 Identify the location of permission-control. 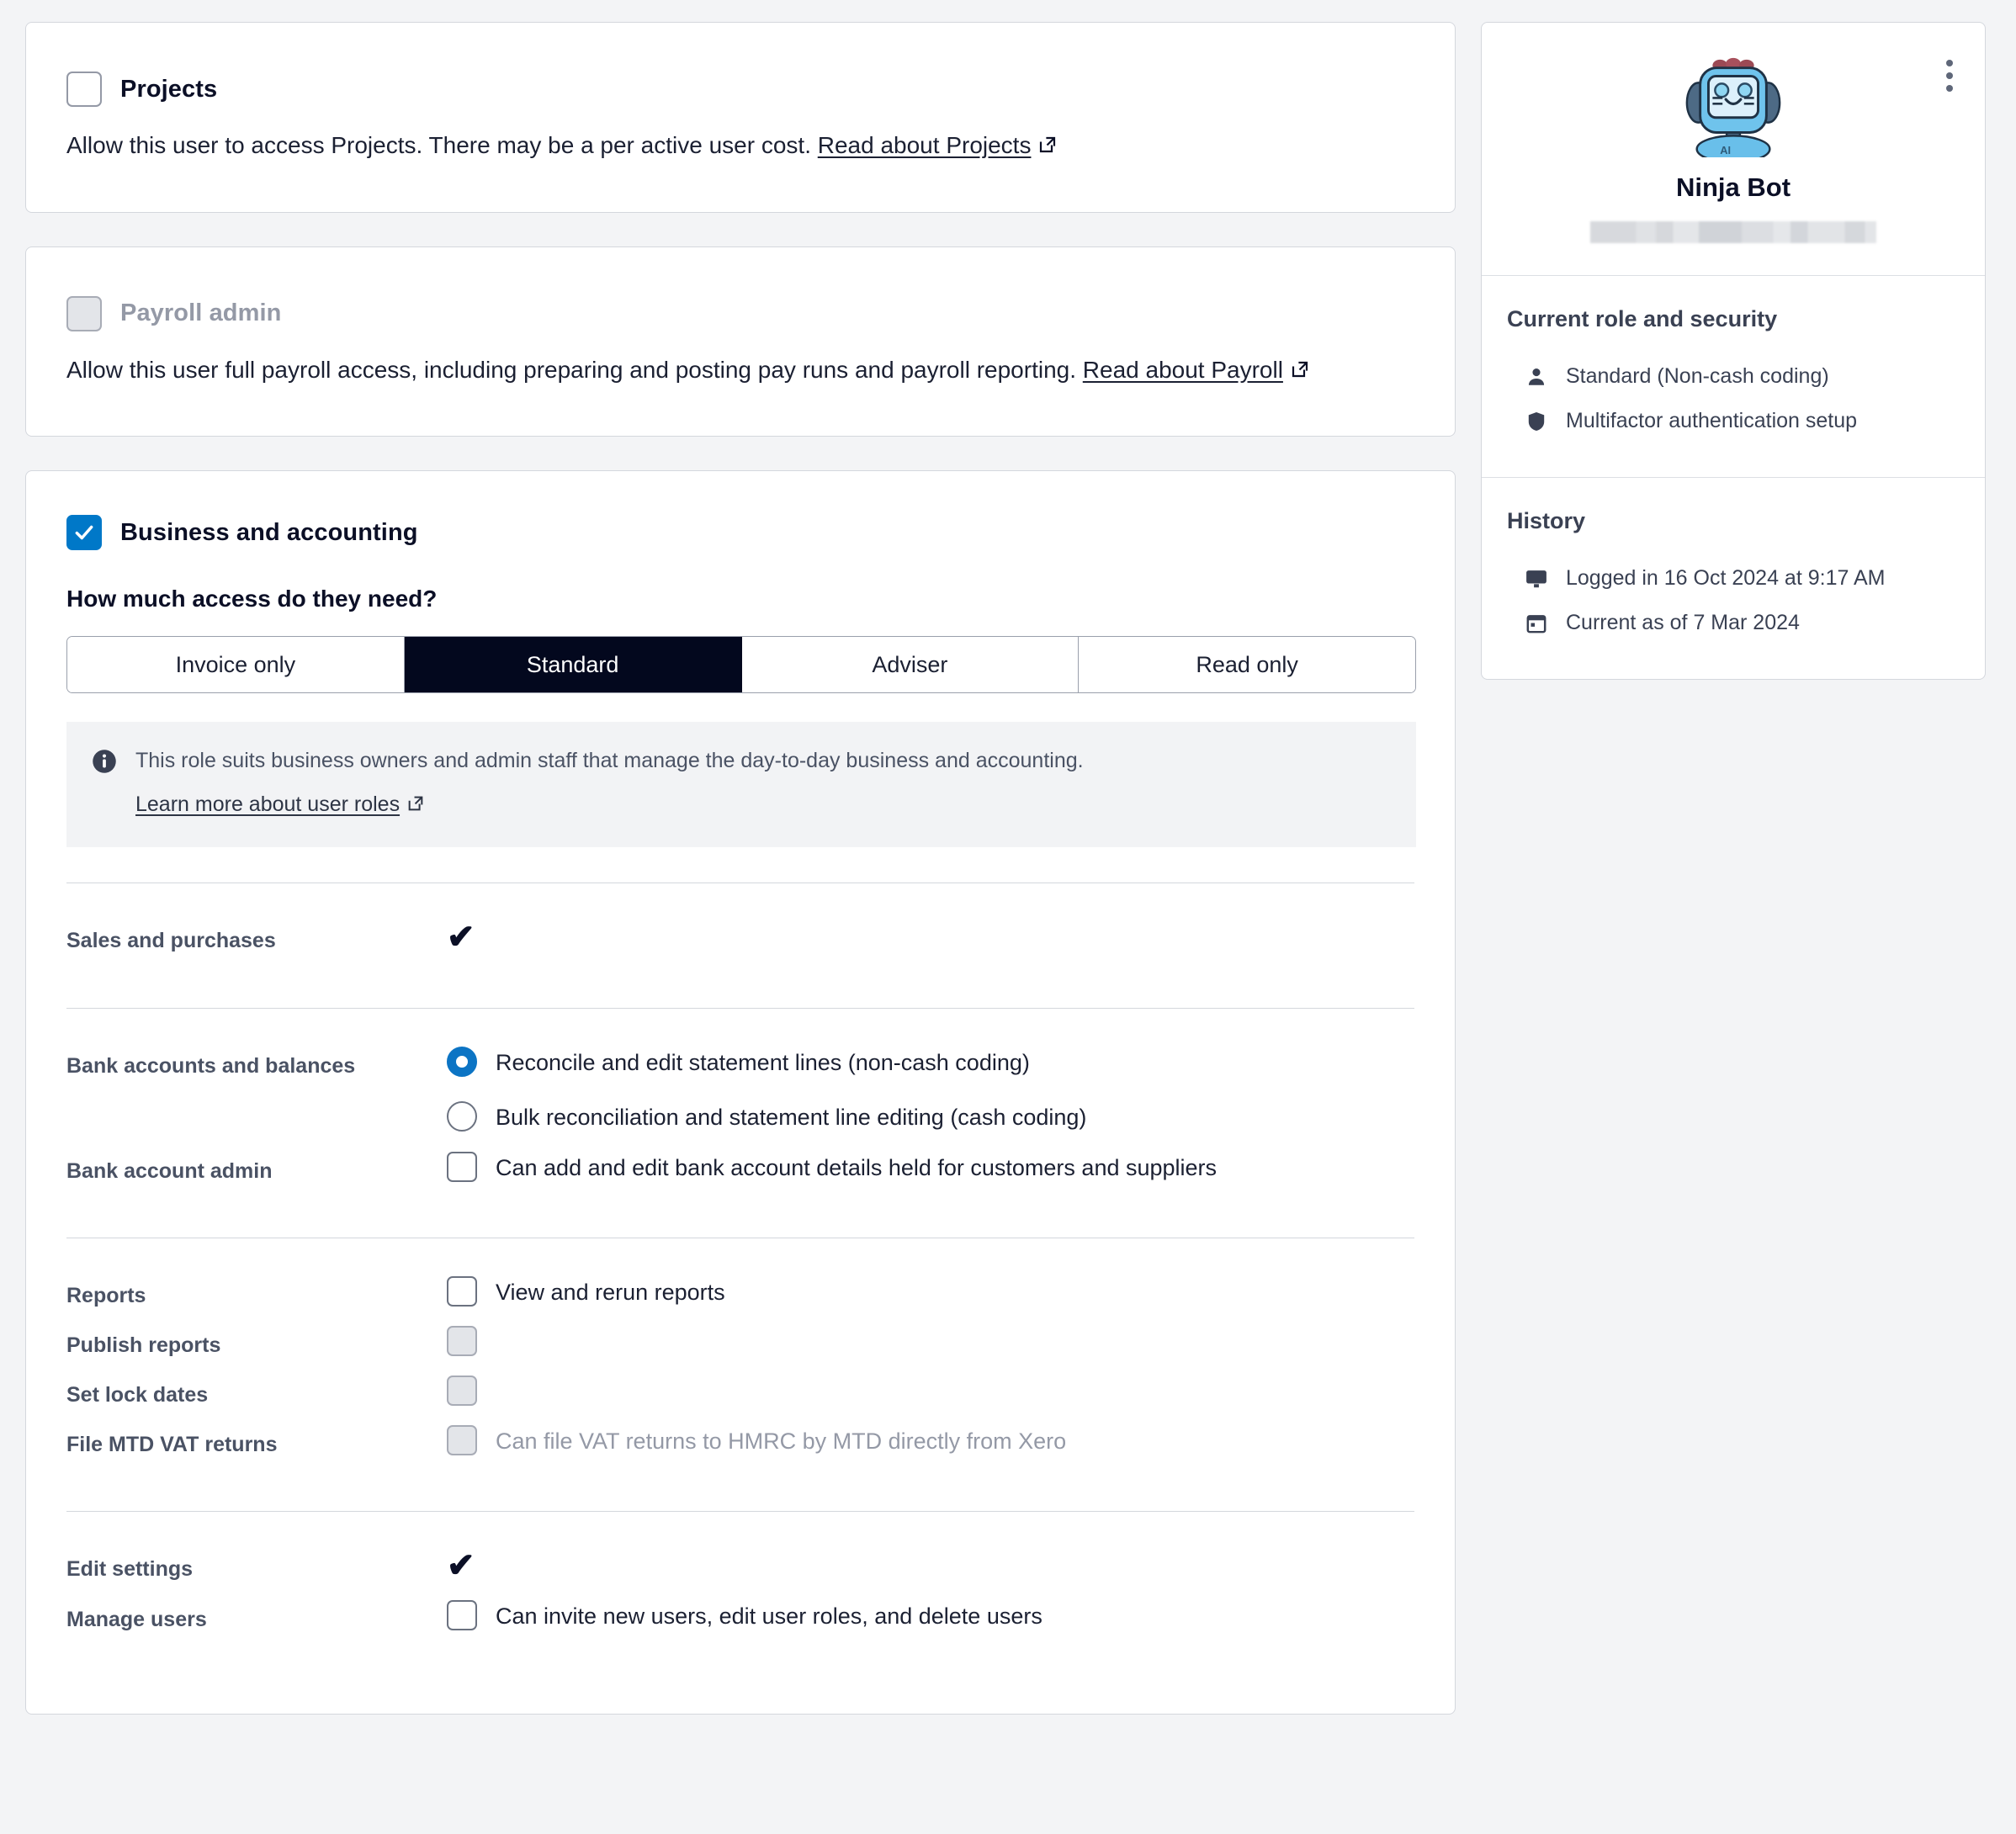
(929, 1390).